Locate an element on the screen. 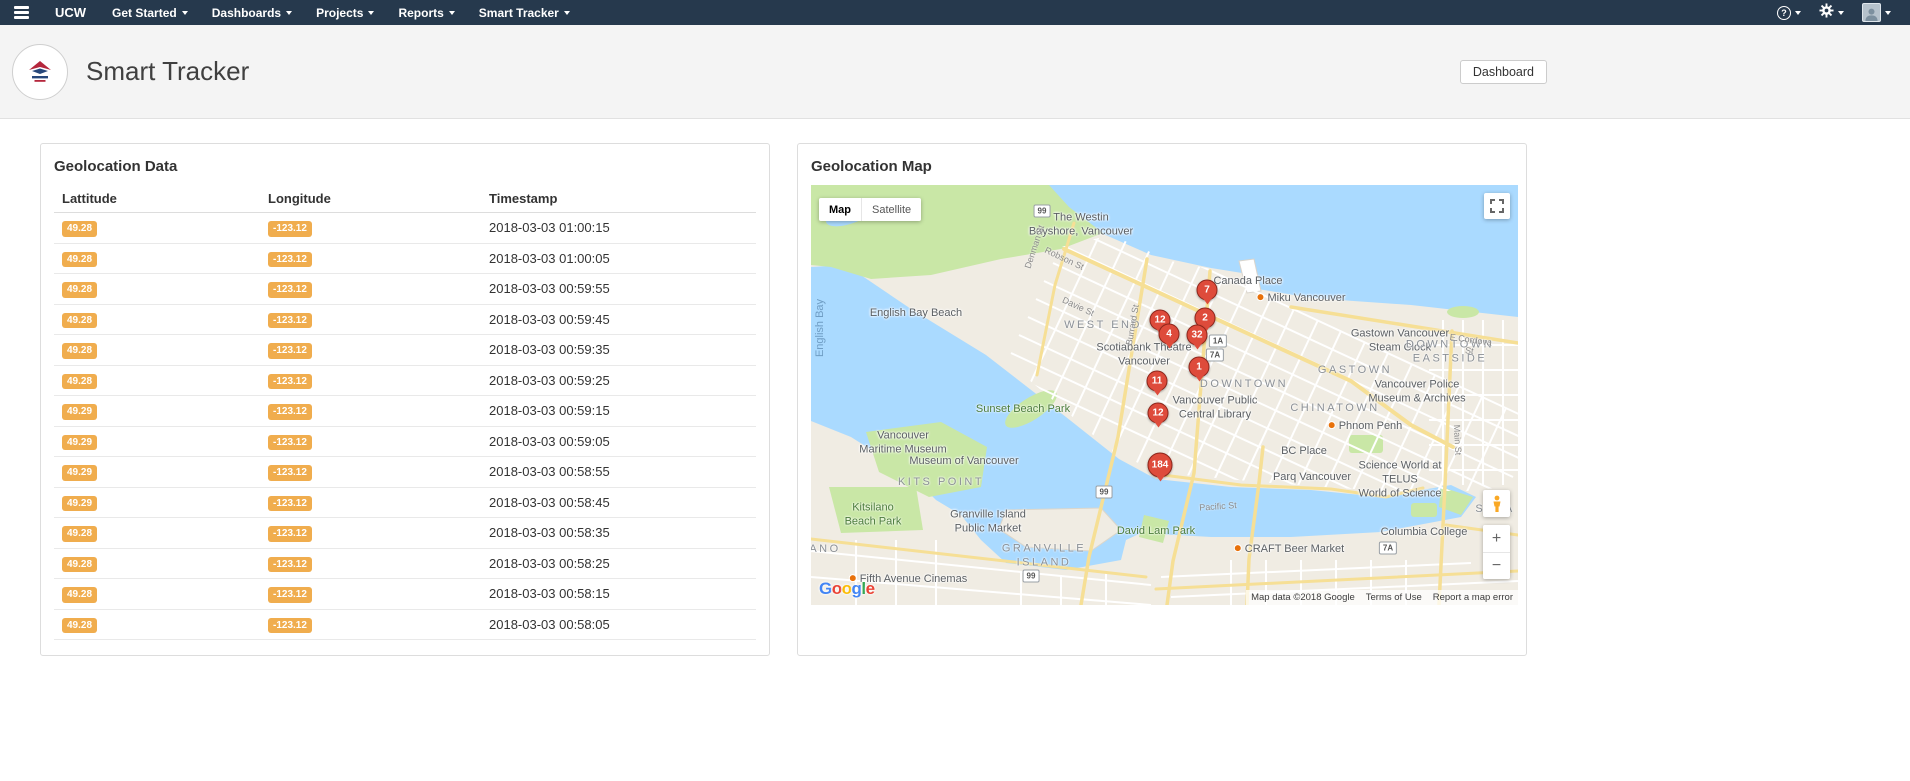 This screenshot has width=1910, height=781. timestamp-cell: 2018-03-03 00:58:05 is located at coordinates (618, 624).